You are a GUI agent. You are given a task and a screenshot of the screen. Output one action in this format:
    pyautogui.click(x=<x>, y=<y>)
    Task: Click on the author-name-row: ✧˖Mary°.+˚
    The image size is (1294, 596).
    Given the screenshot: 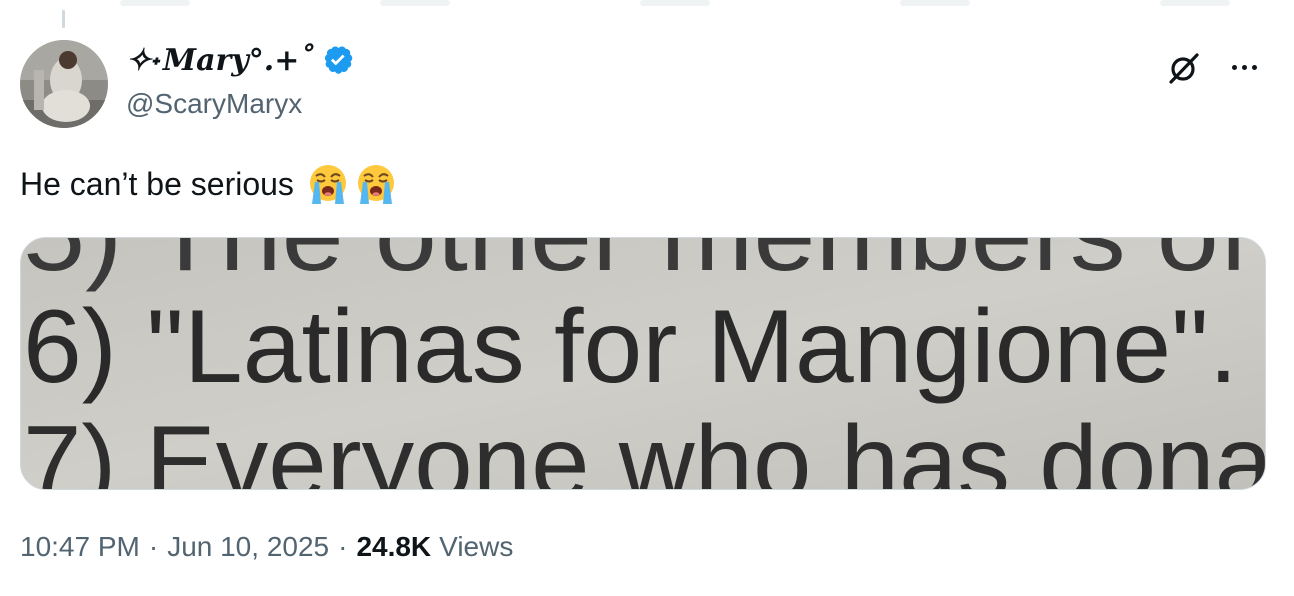 What is the action you would take?
    pyautogui.click(x=241, y=60)
    